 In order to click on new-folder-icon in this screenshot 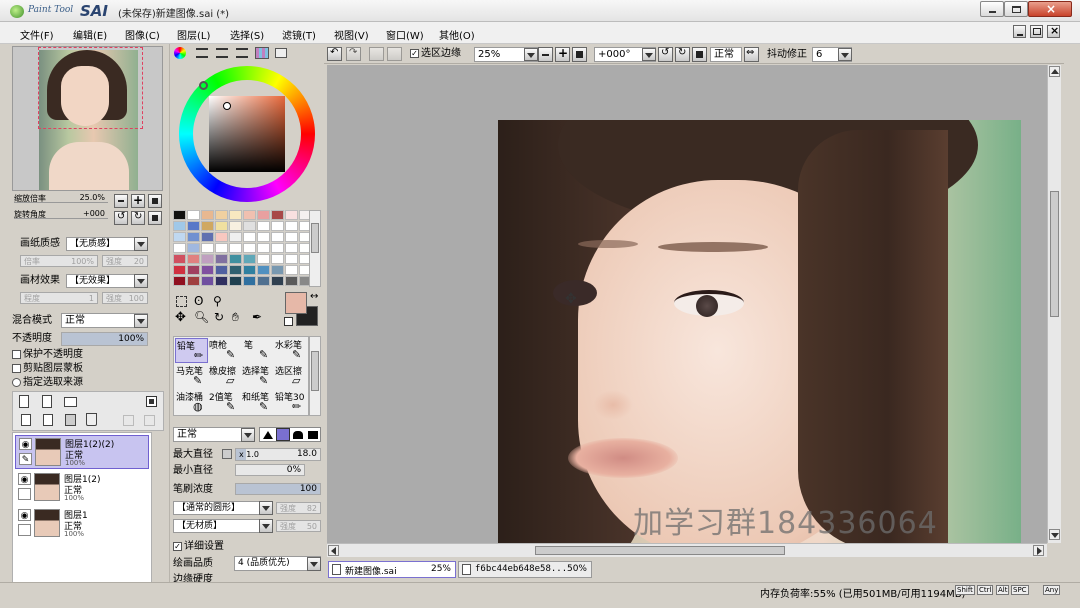, I will do `click(70, 402)`.